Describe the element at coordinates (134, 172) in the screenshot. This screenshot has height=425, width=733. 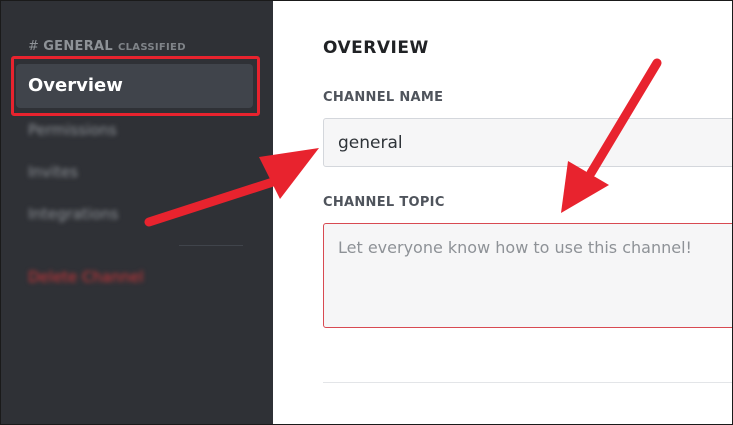
I see `sidebar-item-invites: Invites` at that location.